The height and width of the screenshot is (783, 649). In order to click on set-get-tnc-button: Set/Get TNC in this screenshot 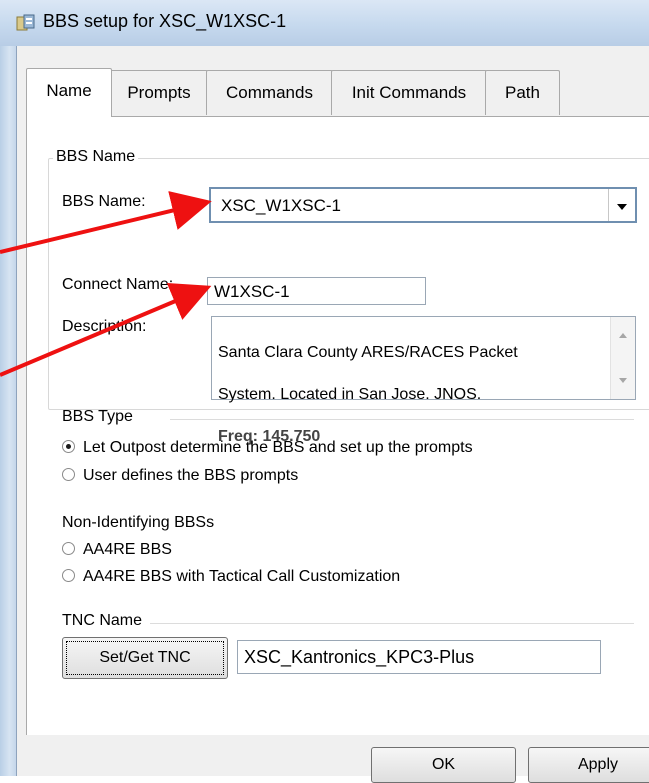, I will do `click(145, 658)`.